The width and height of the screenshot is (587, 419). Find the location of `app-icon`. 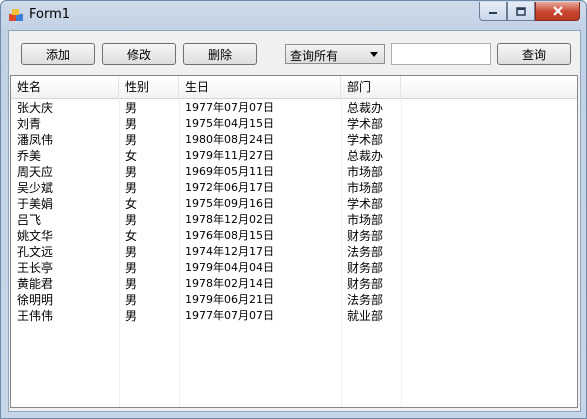

app-icon is located at coordinates (16, 15).